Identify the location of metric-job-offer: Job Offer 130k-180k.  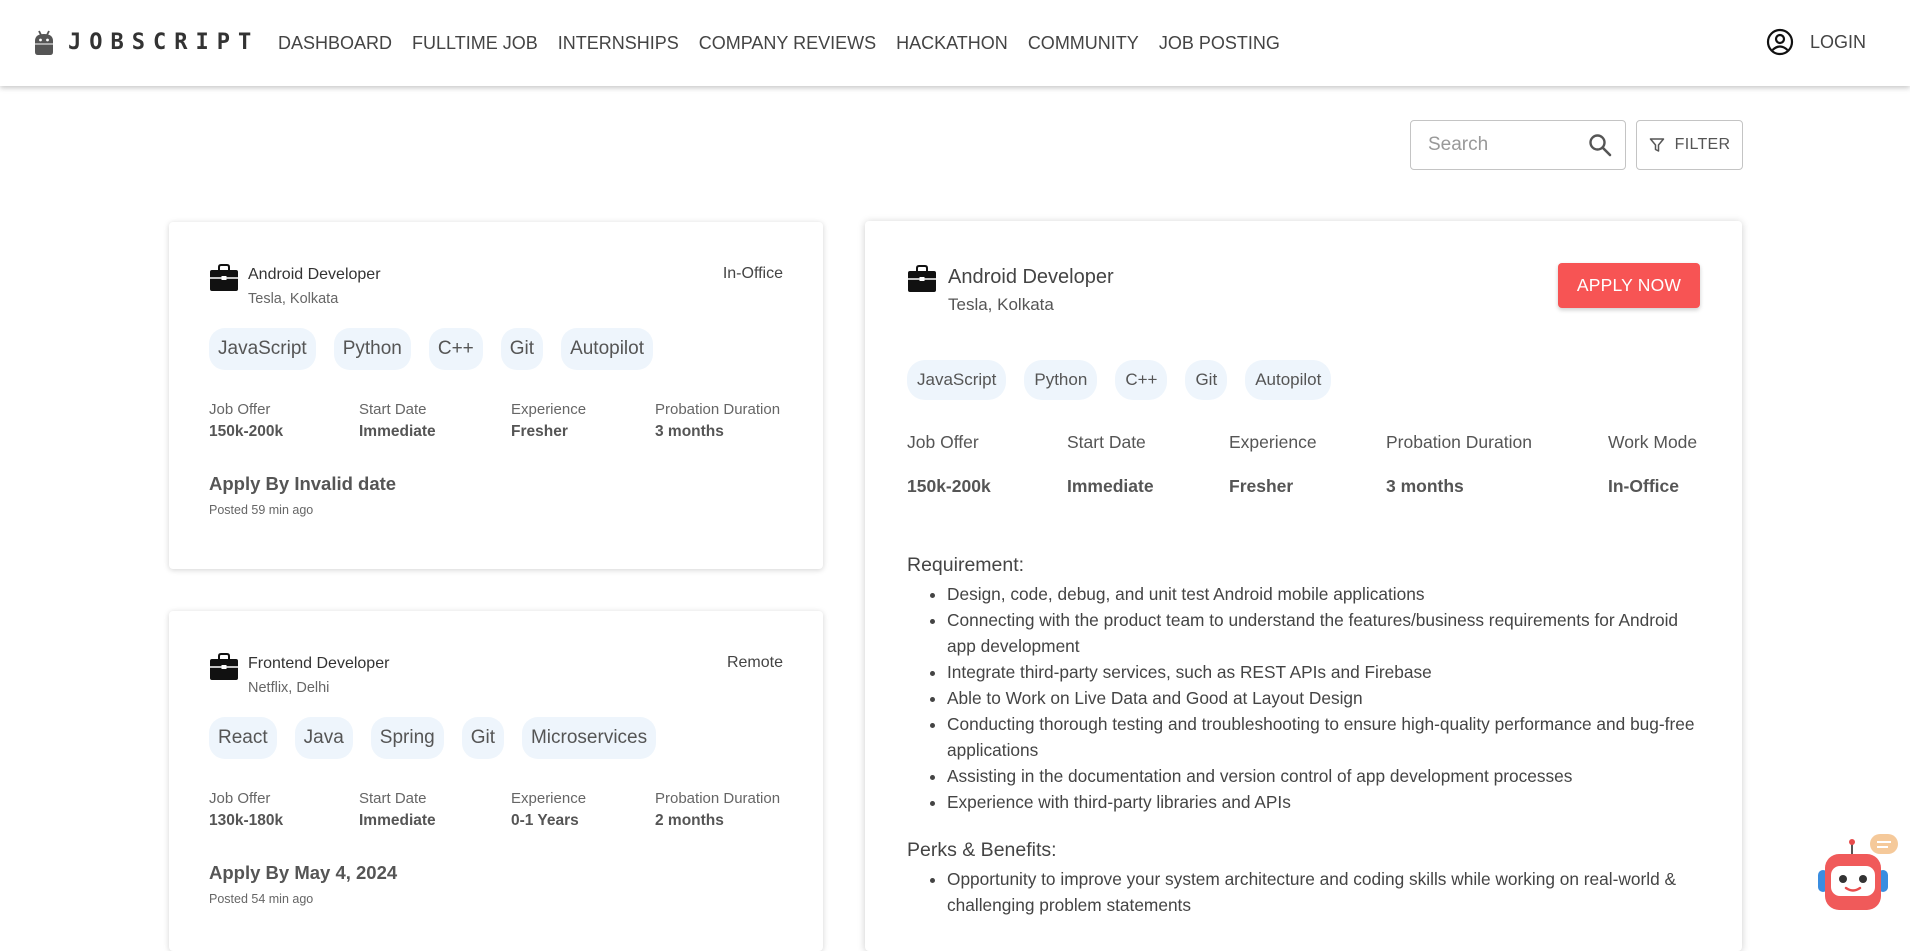
(246, 810).